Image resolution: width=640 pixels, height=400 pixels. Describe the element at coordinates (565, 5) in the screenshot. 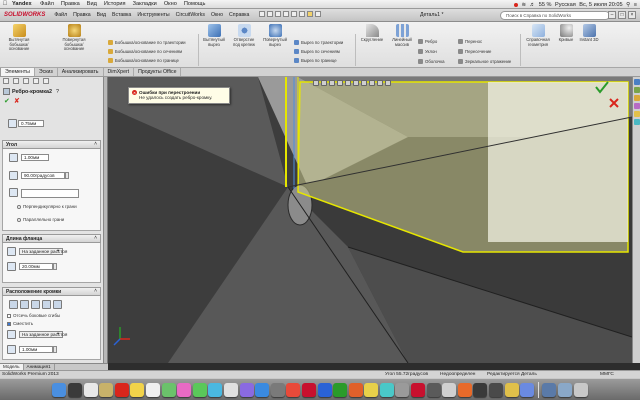

I see `input-language: Русская` at that location.